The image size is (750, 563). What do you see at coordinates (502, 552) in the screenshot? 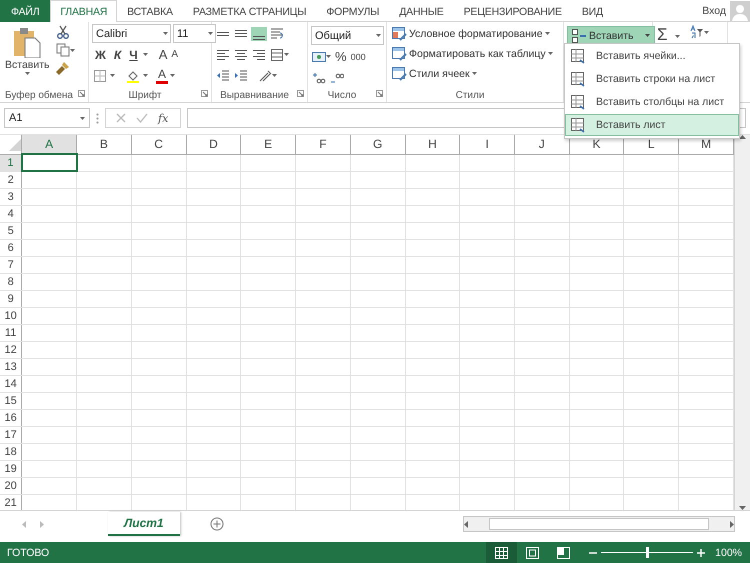
I see `normal-view-button` at bounding box center [502, 552].